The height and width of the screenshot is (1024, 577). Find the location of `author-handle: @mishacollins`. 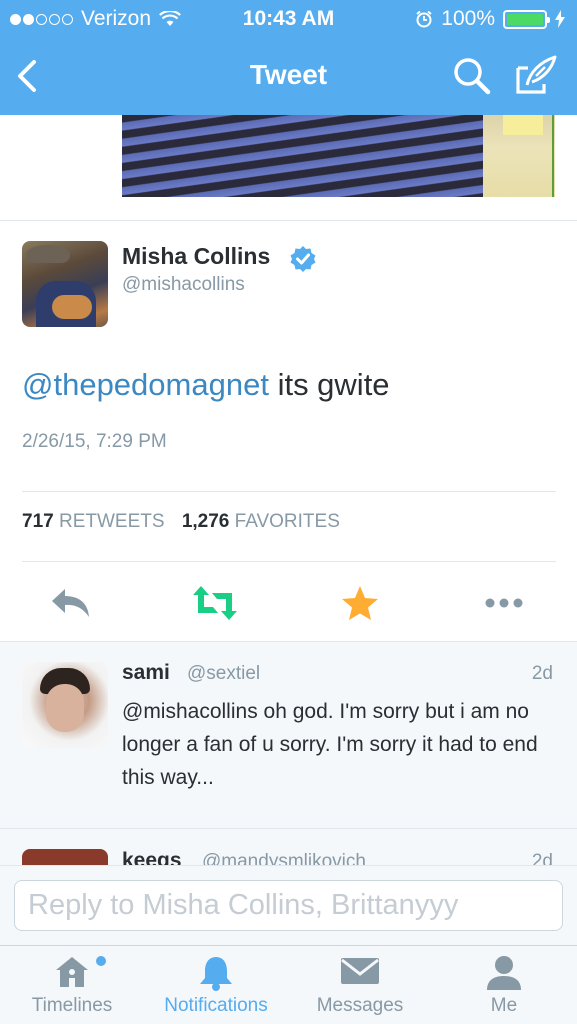

author-handle: @mishacollins is located at coordinates (183, 285).